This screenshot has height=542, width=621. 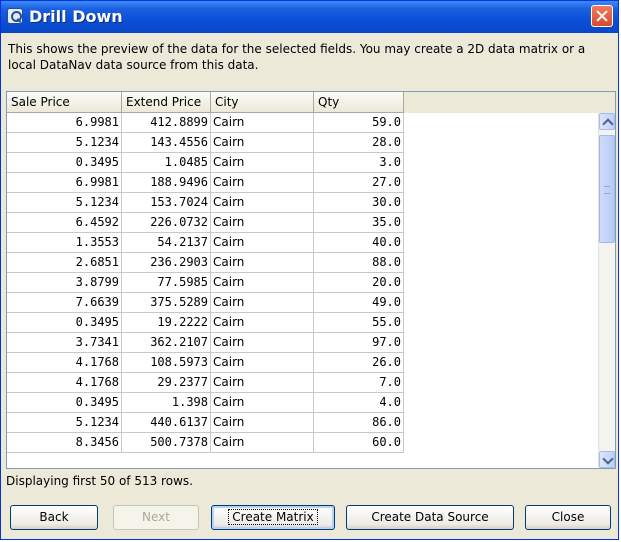 What do you see at coordinates (166, 263) in the screenshot?
I see `table-cell: 236.2903` at bounding box center [166, 263].